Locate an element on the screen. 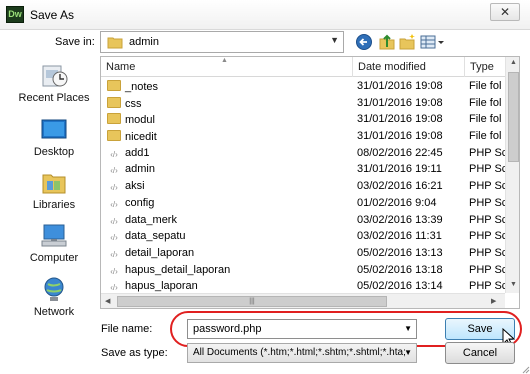 This screenshot has height=374, width=530. place-label: Computer is located at coordinates (54, 258).